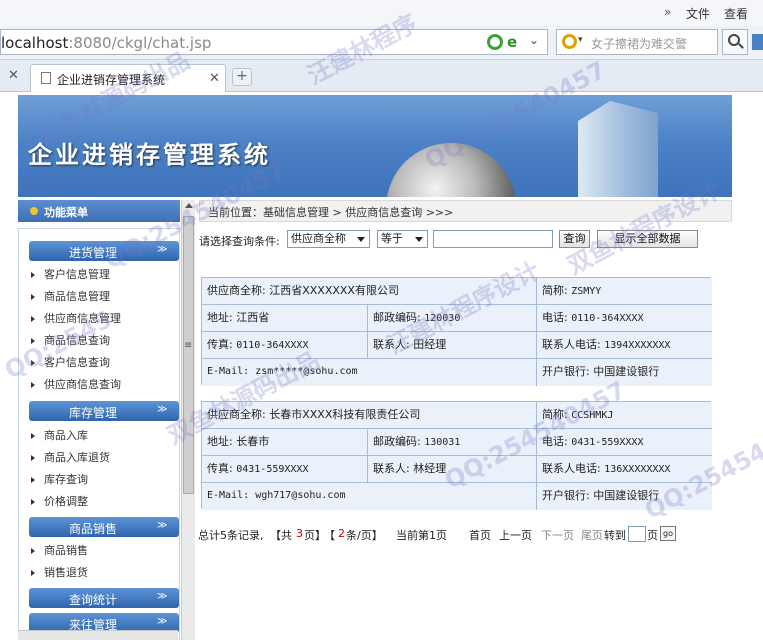  What do you see at coordinates (626, 371) in the screenshot?
I see `field-value: 中国建设银行` at bounding box center [626, 371].